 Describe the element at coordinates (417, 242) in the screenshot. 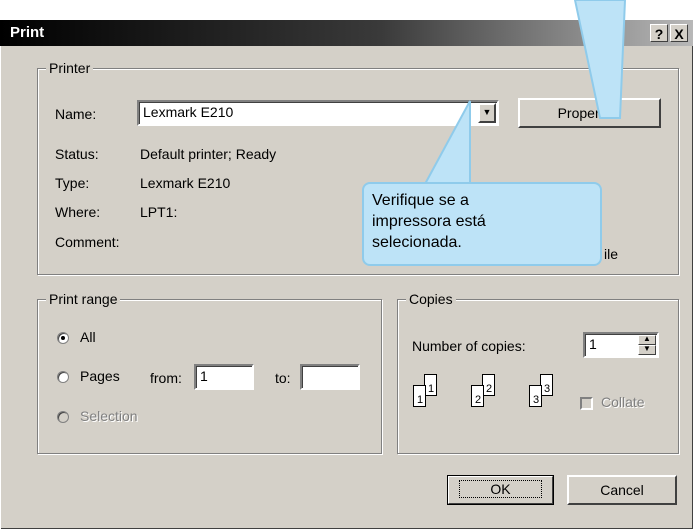

I see `callout-line: selecionada.` at that location.